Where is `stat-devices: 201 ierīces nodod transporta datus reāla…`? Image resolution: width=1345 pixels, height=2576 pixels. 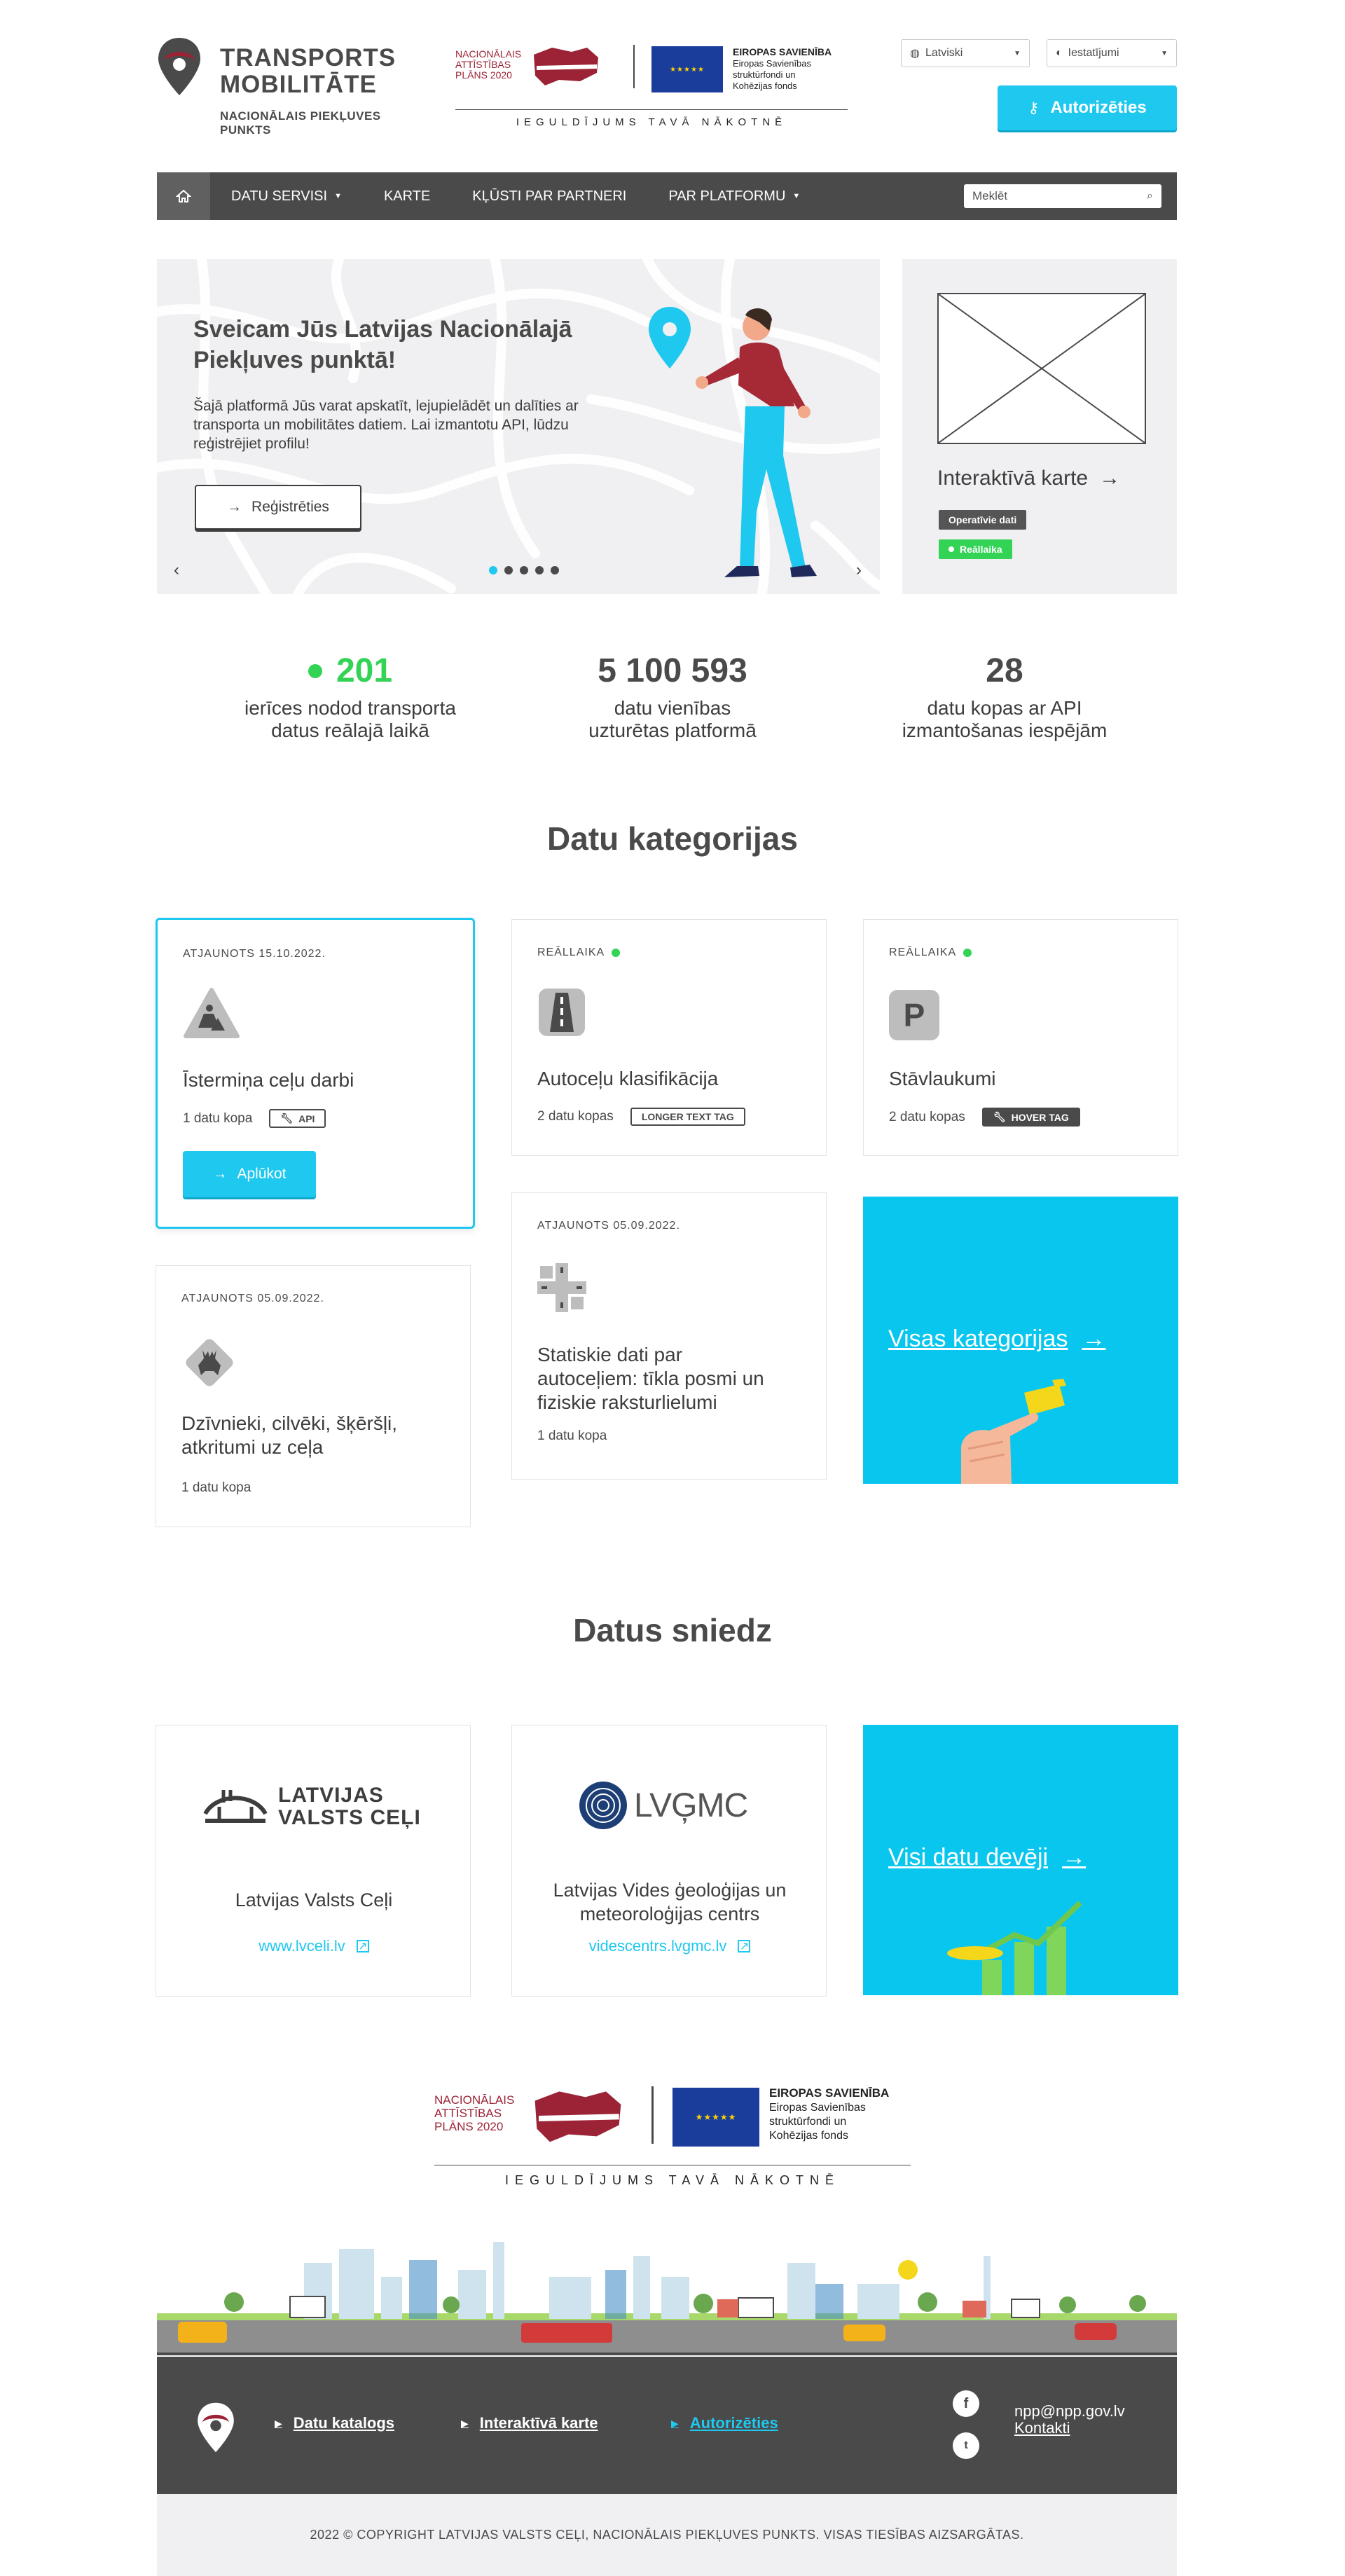 stat-devices: 201 ierīces nodod transporta datus reāla… is located at coordinates (350, 697).